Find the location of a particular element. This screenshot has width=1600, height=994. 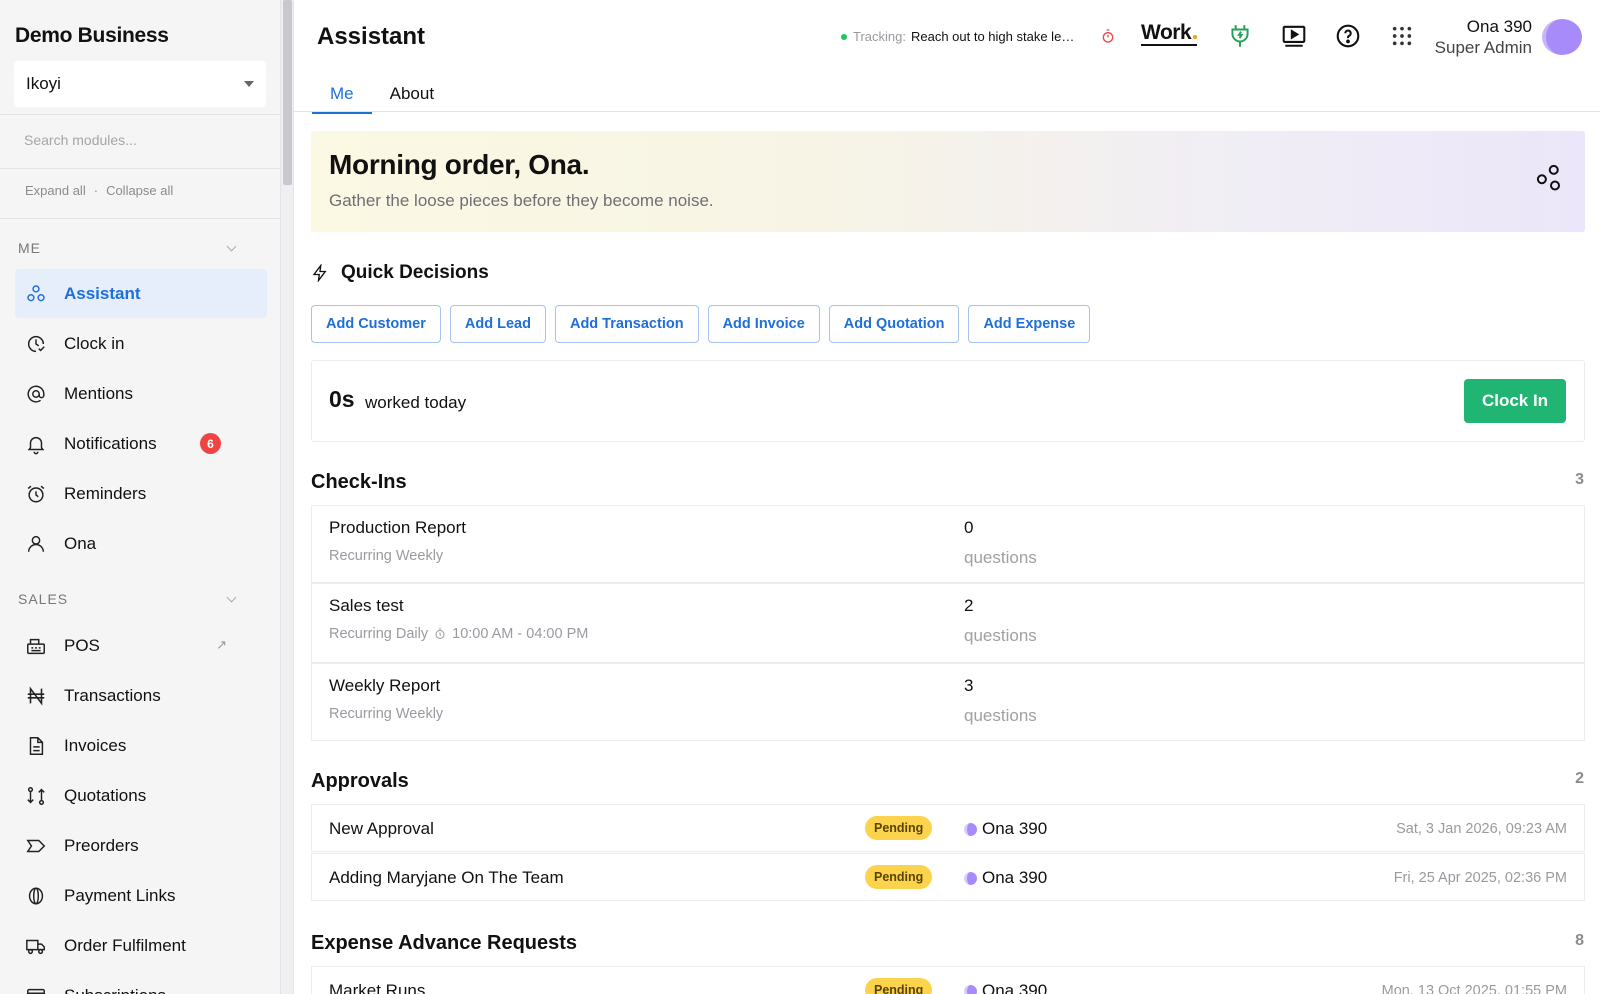

user-name: Ona 390 is located at coordinates (1499, 26).